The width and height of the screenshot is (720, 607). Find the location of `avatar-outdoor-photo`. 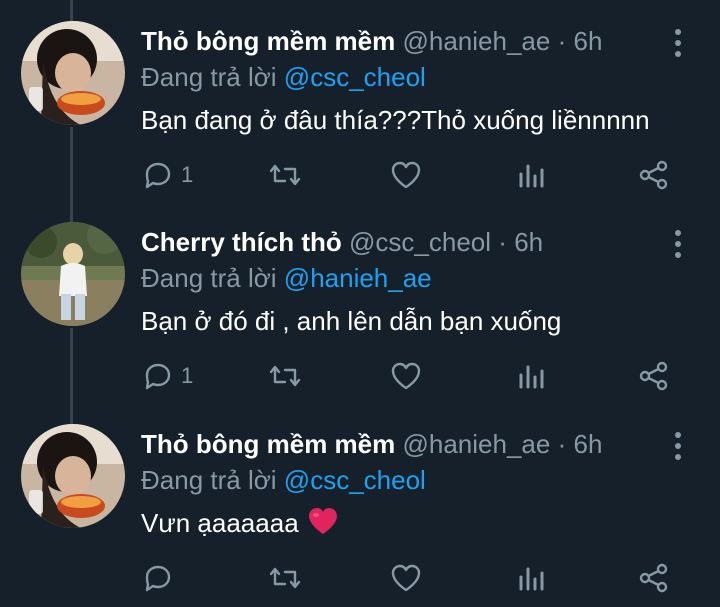

avatar-outdoor-photo is located at coordinates (73, 274).